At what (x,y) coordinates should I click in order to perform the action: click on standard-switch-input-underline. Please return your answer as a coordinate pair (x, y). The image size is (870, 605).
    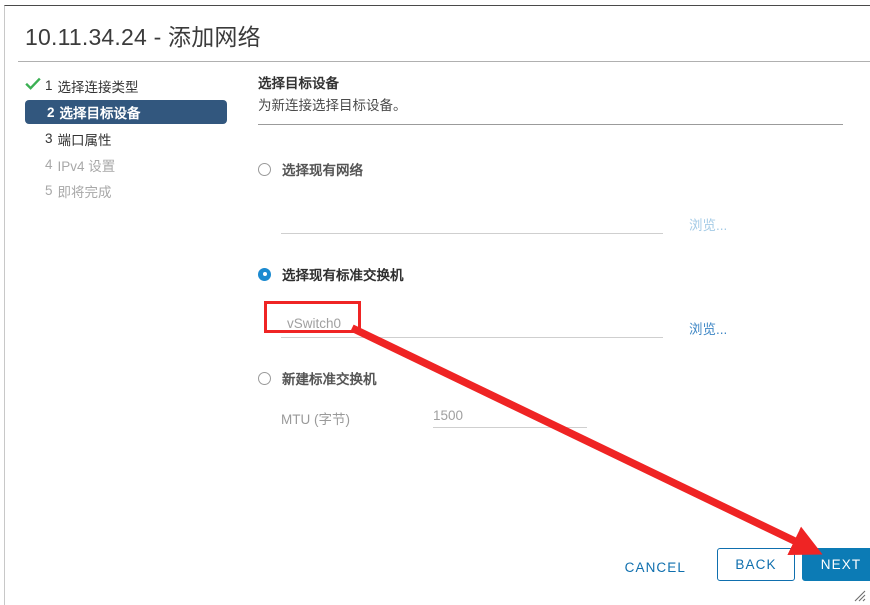
    Looking at the image, I should click on (472, 337).